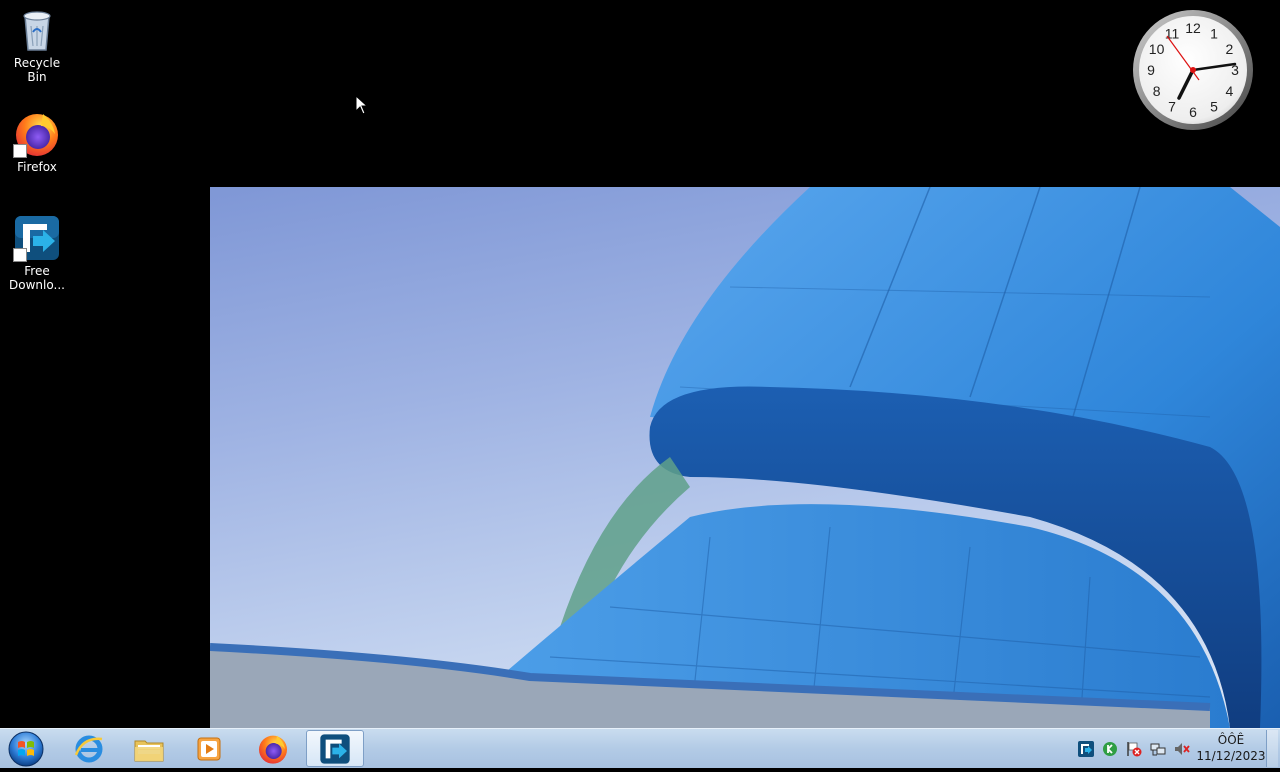  What do you see at coordinates (1172, 106) in the screenshot?
I see `clock-numeral: 7` at bounding box center [1172, 106].